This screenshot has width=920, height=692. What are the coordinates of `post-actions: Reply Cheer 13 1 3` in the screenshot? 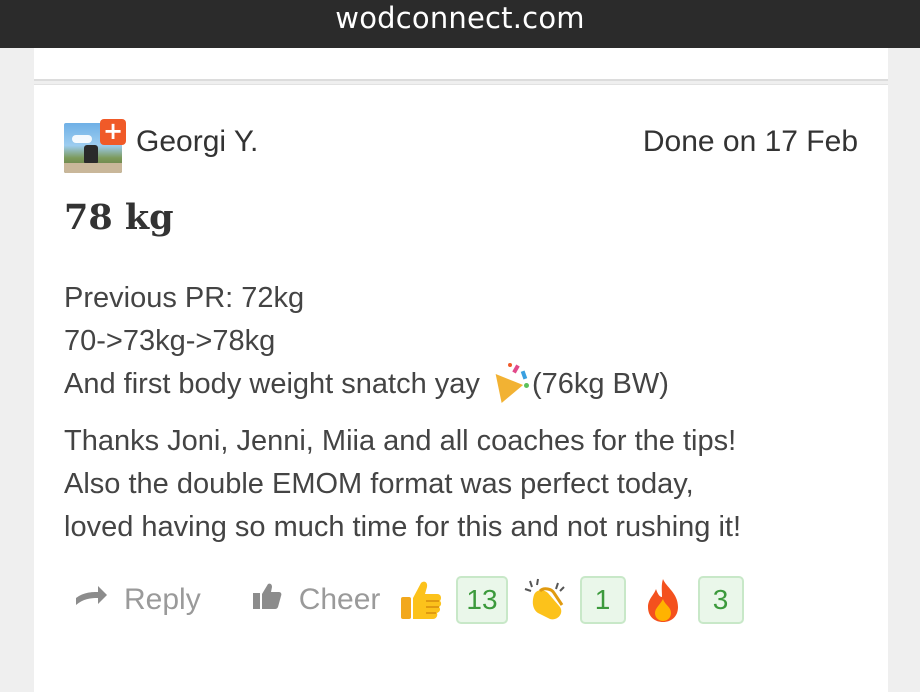 It's located at (416, 600).